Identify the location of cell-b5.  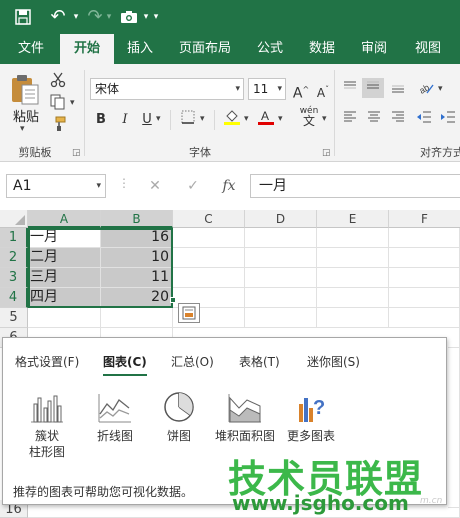
(137, 318).